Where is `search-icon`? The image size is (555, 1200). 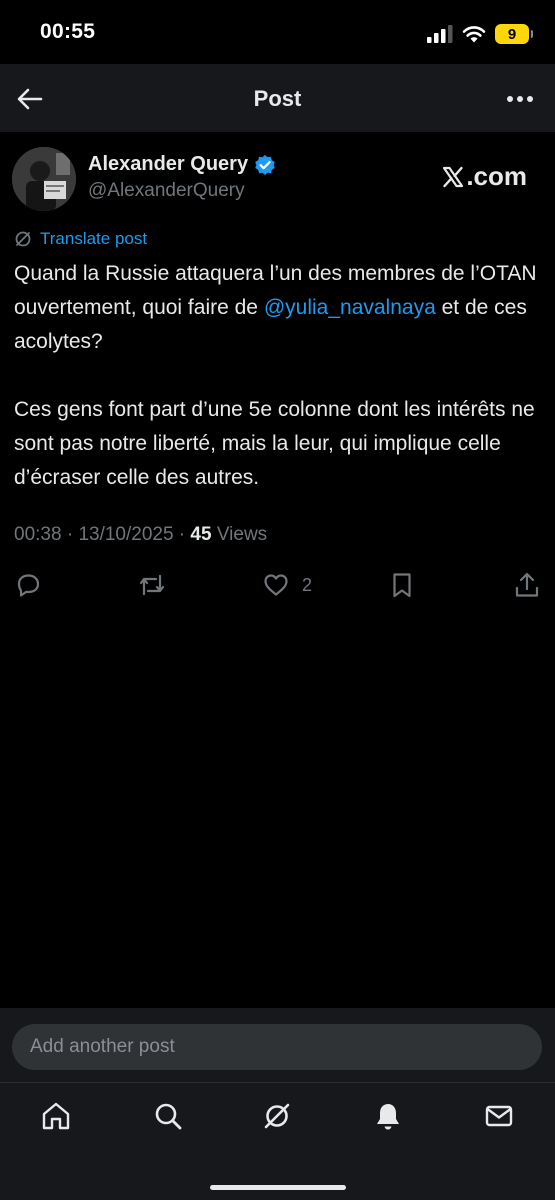 search-icon is located at coordinates (168, 1116).